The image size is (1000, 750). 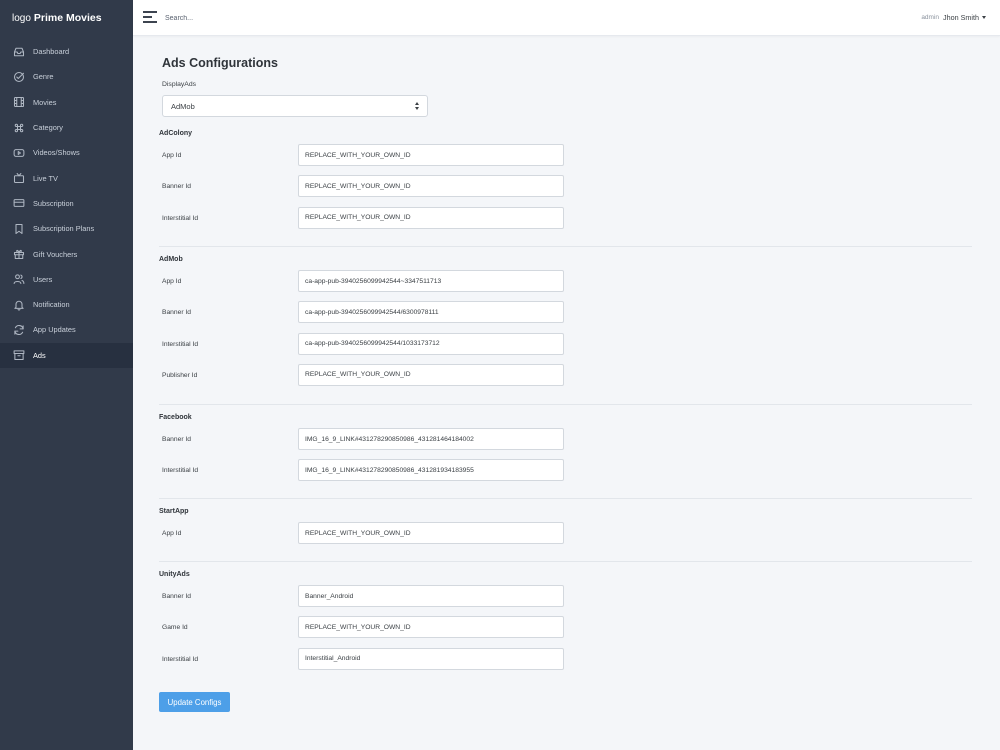 I want to click on brand-name: Prime Movies, so click(x=67, y=18).